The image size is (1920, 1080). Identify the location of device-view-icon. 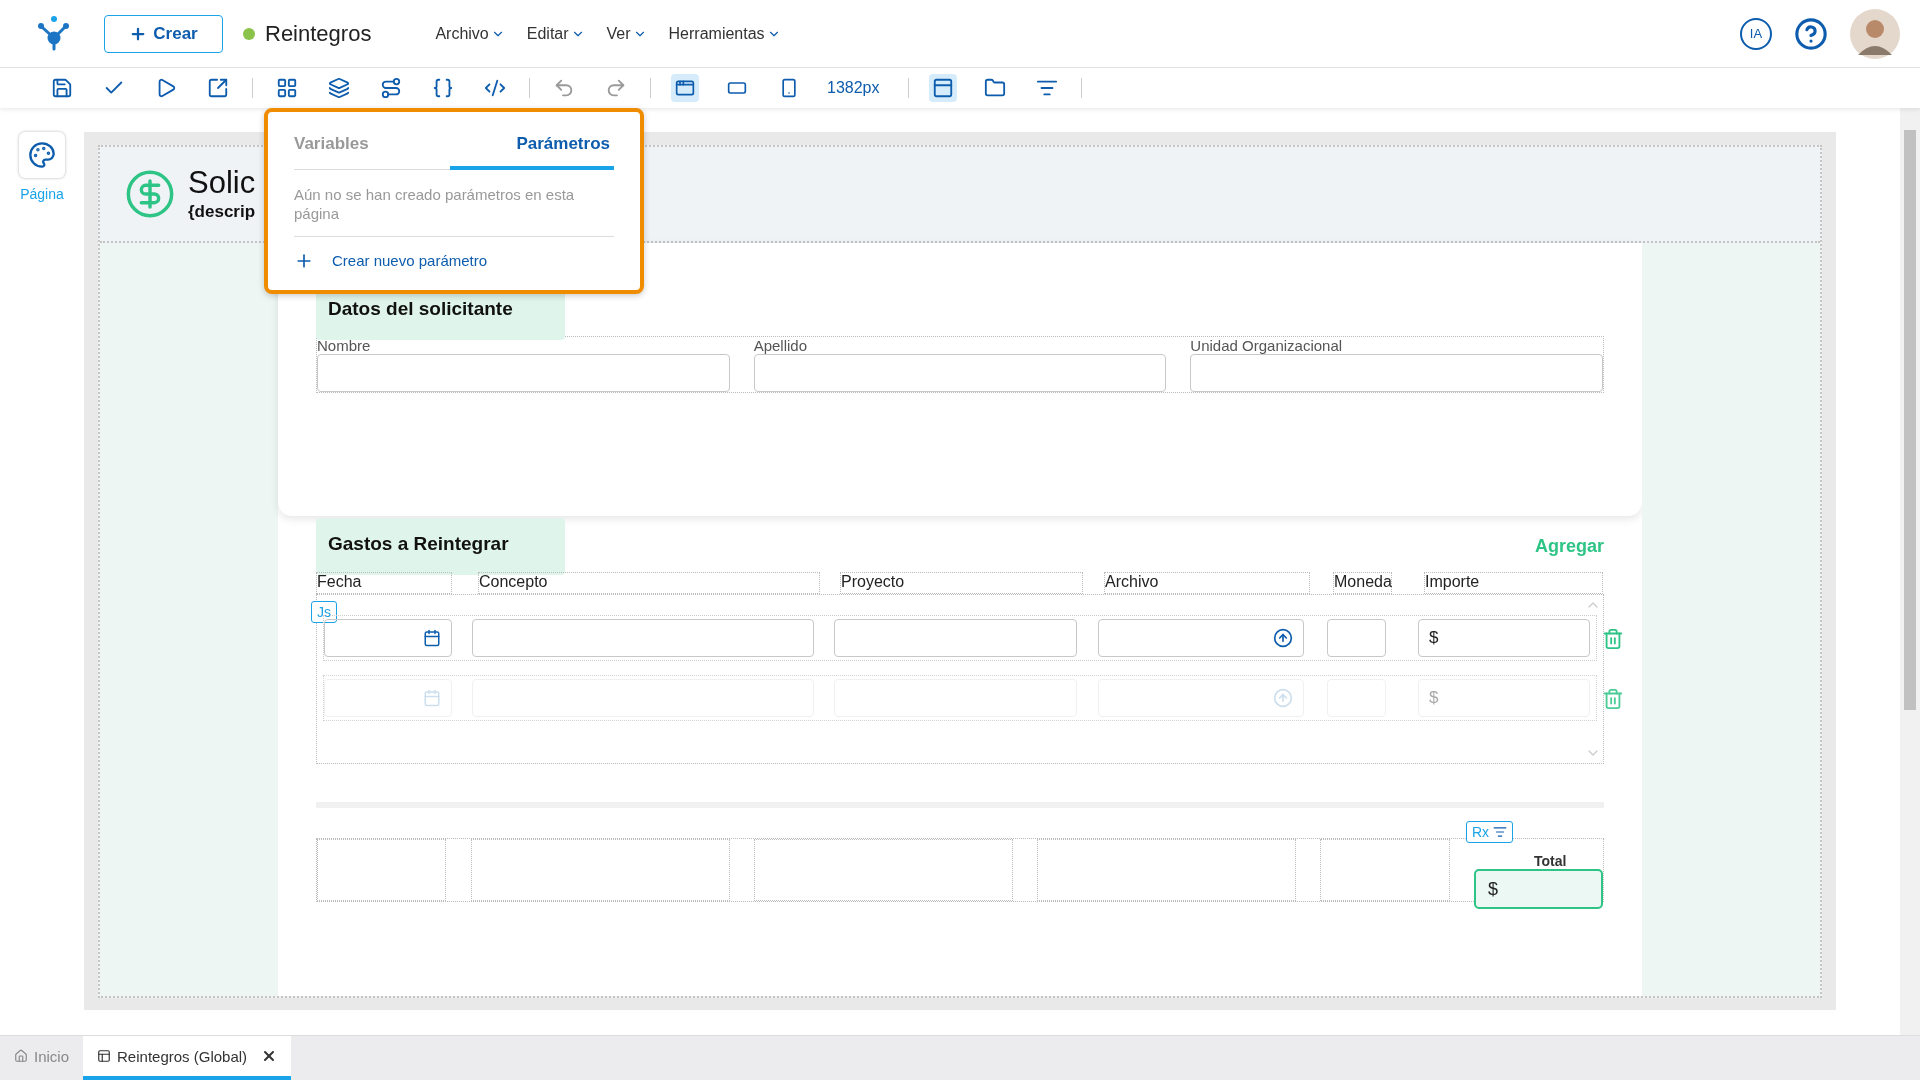
(685, 88).